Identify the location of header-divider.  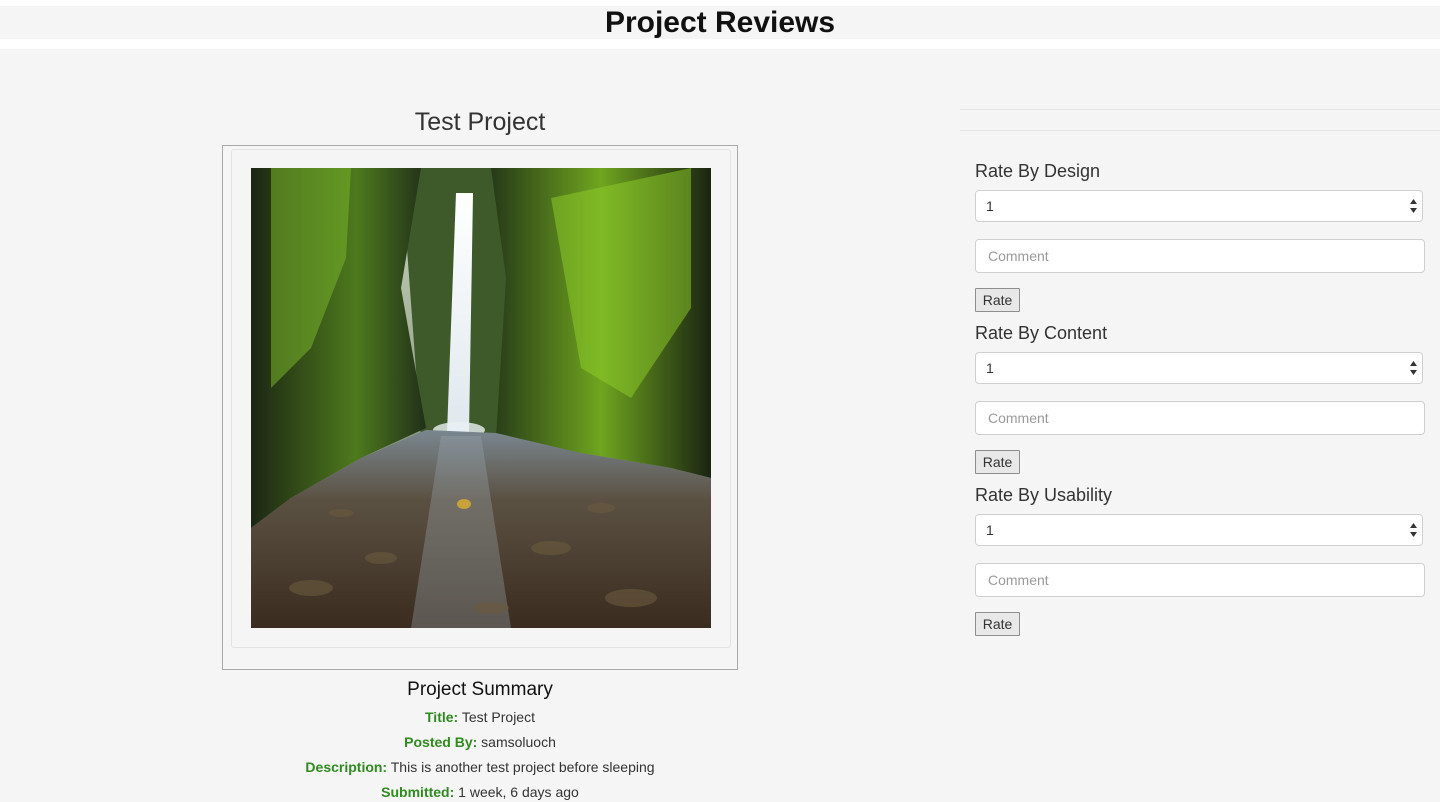
(720, 44).